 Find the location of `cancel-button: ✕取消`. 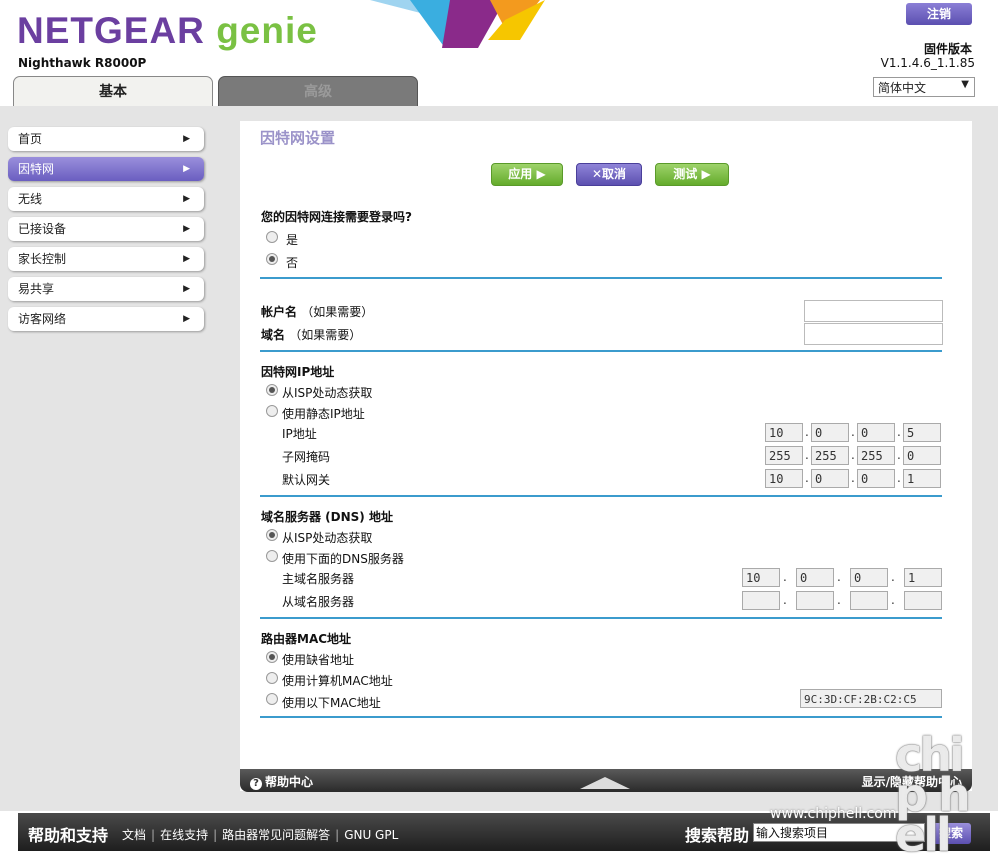

cancel-button: ✕取消 is located at coordinates (609, 174).